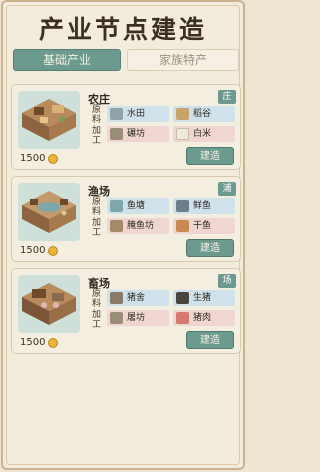 The image size is (320, 472). I want to click on process-product-chip: 干鱼, so click(204, 226).